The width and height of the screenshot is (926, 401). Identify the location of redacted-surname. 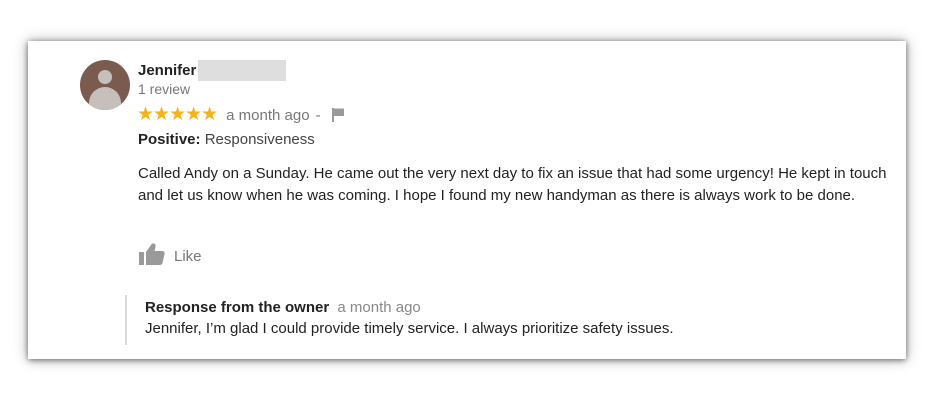
(242, 70).